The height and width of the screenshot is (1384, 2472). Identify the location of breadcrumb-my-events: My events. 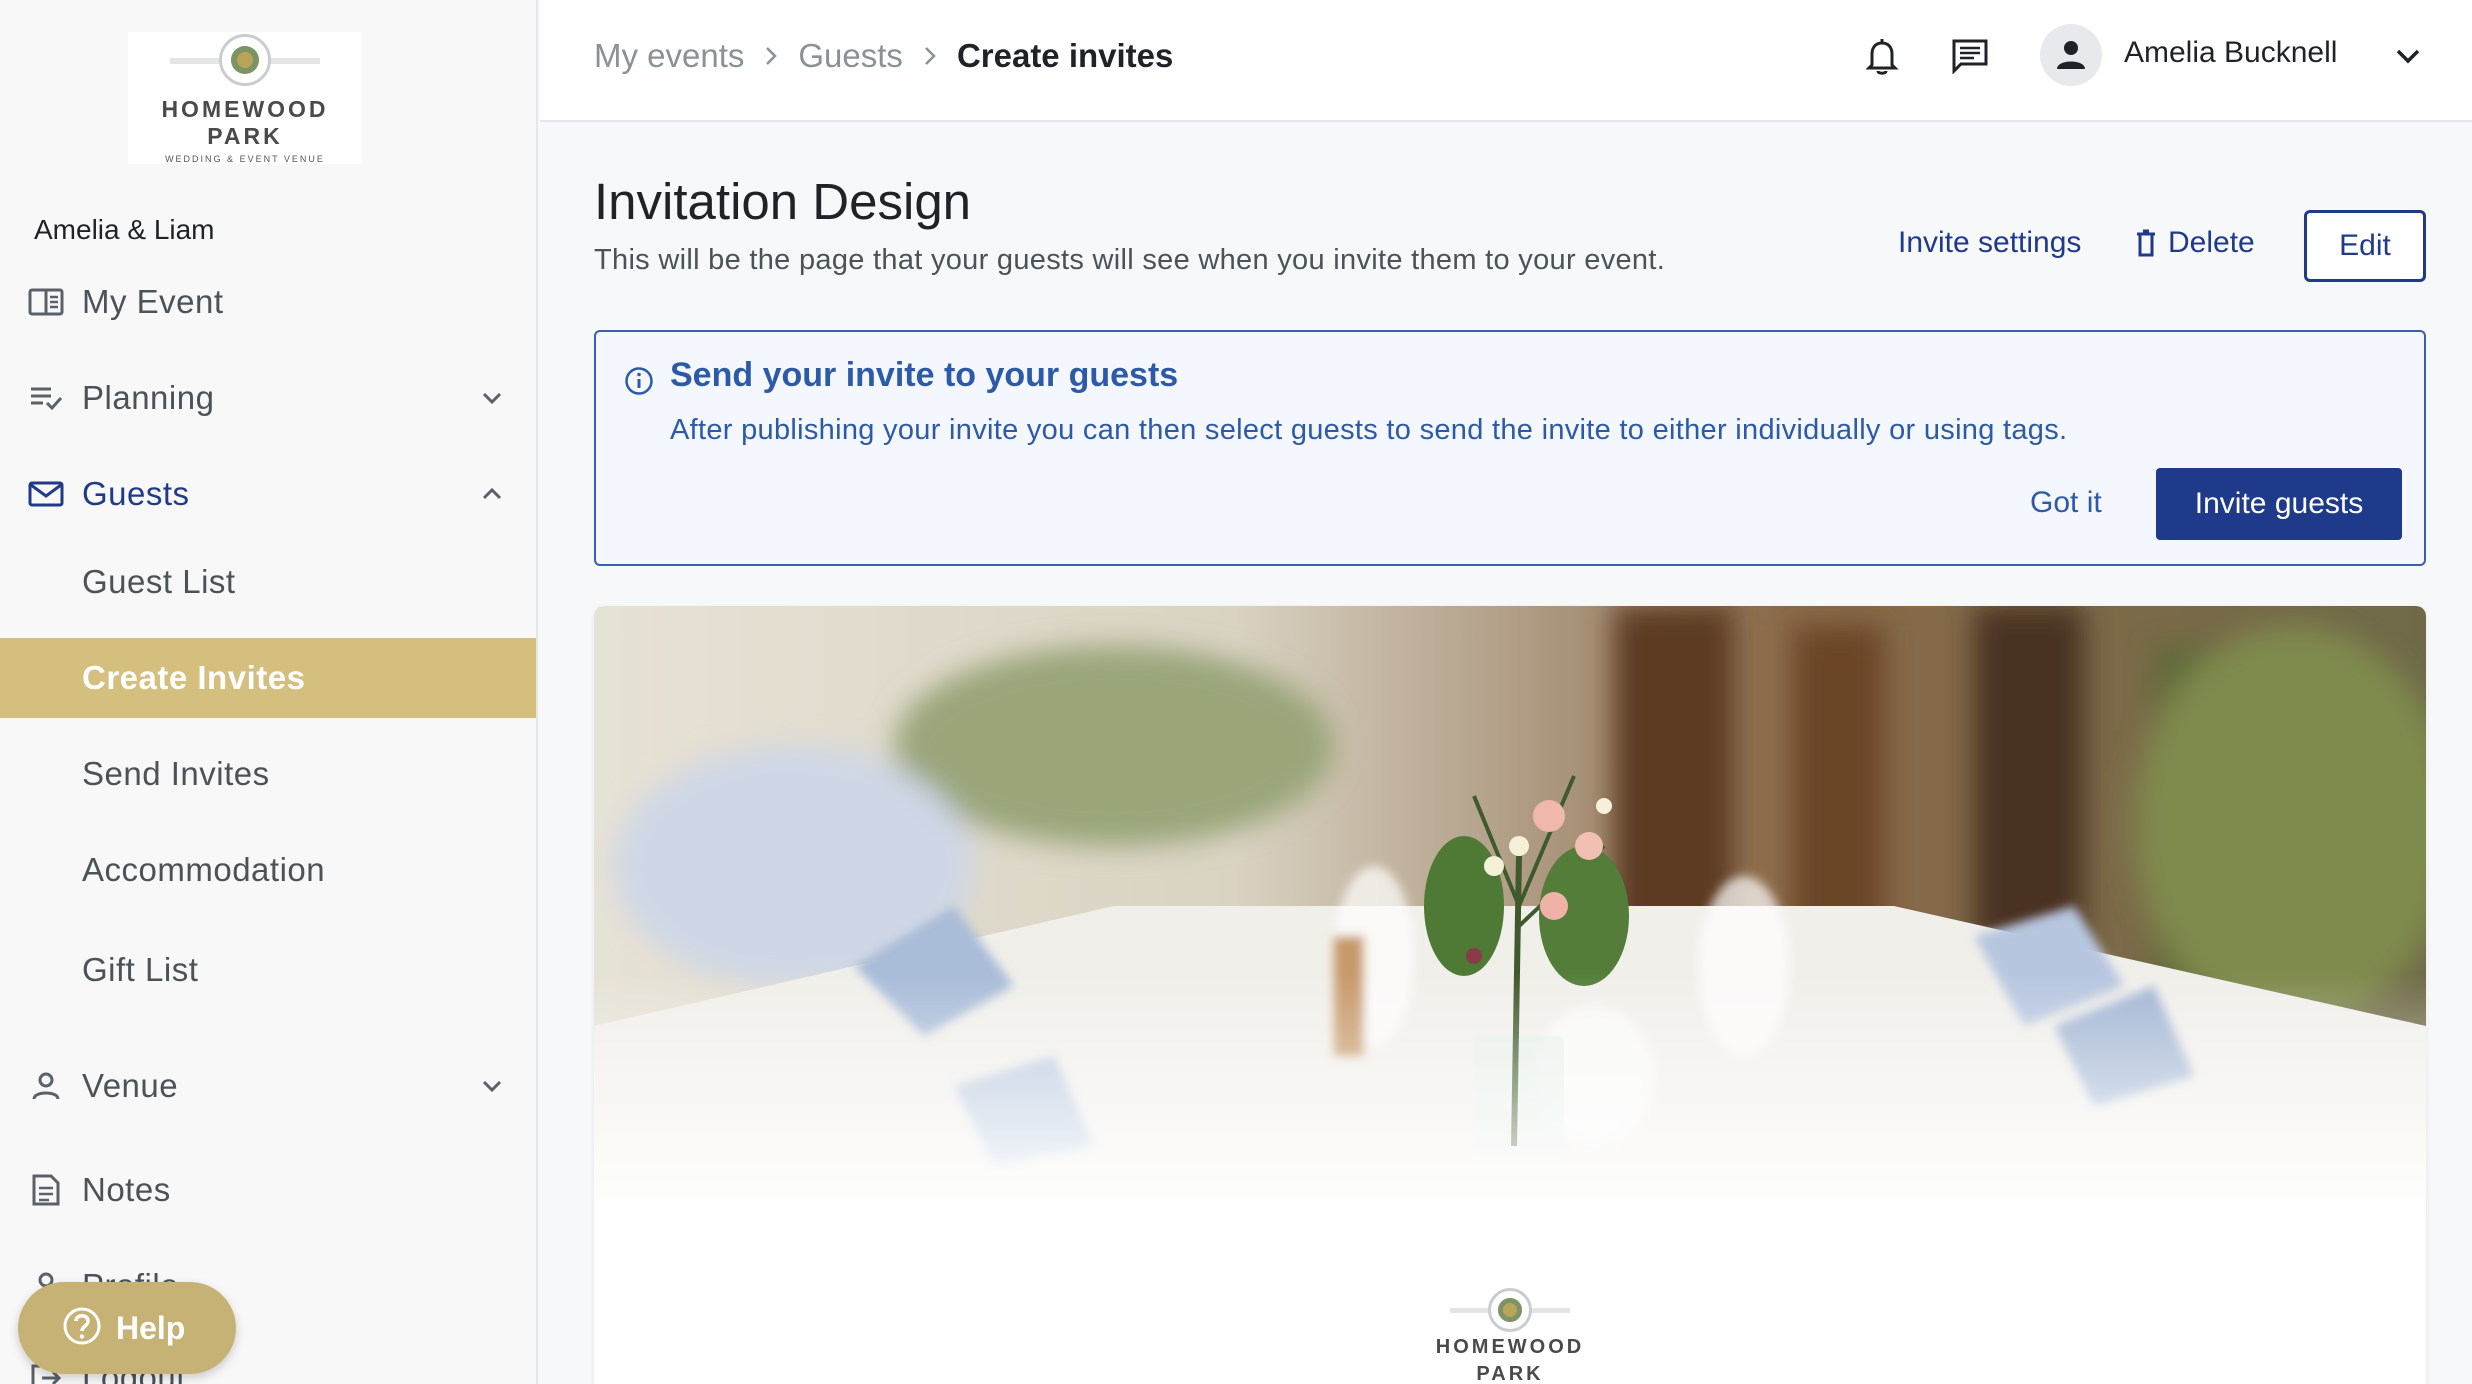
(669, 56).